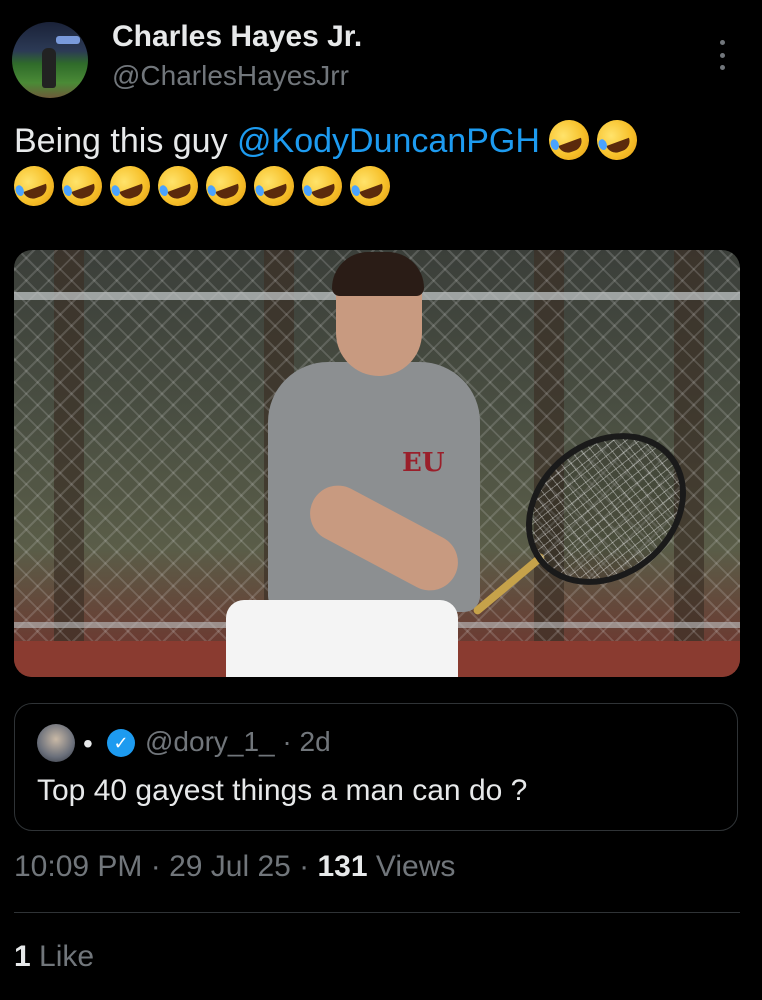 The image size is (762, 1000). I want to click on stadium-light, so click(68, 40).